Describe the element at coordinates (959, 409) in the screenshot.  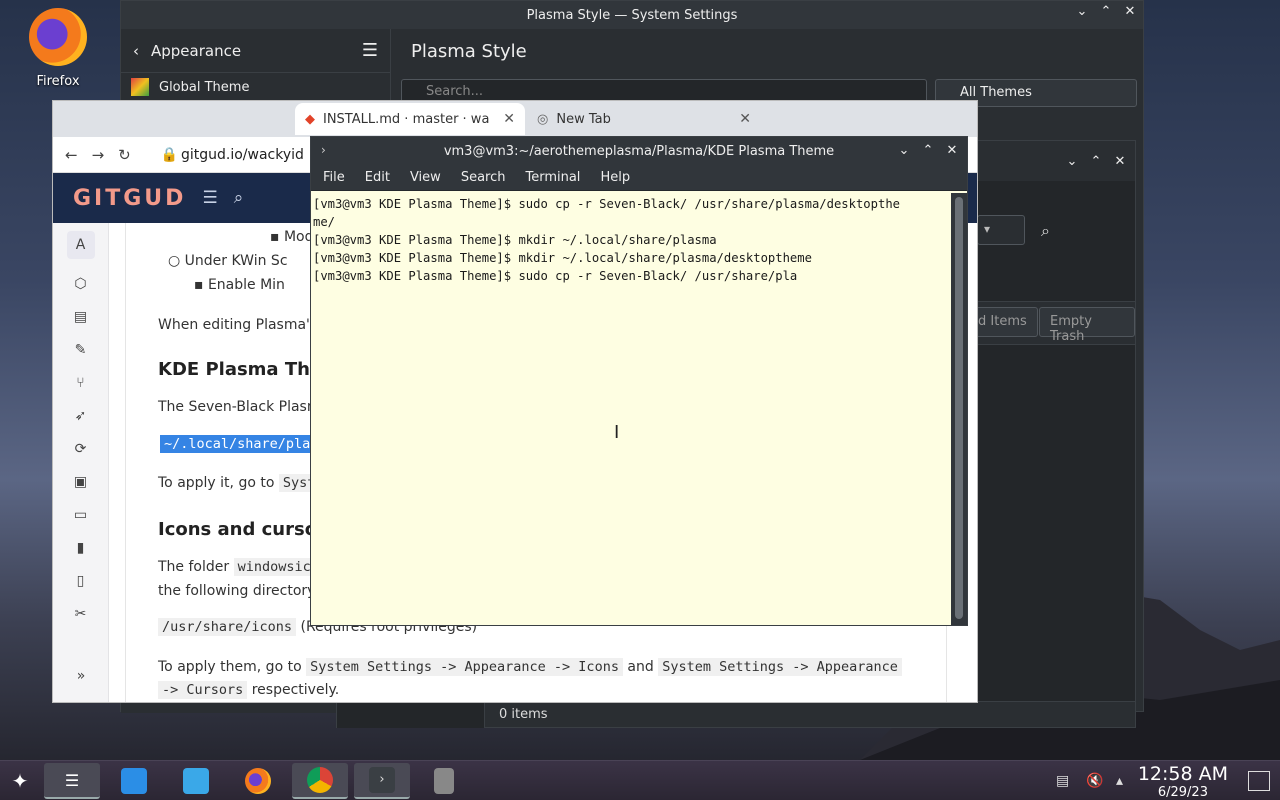
I see `terminal-scrollbar` at that location.